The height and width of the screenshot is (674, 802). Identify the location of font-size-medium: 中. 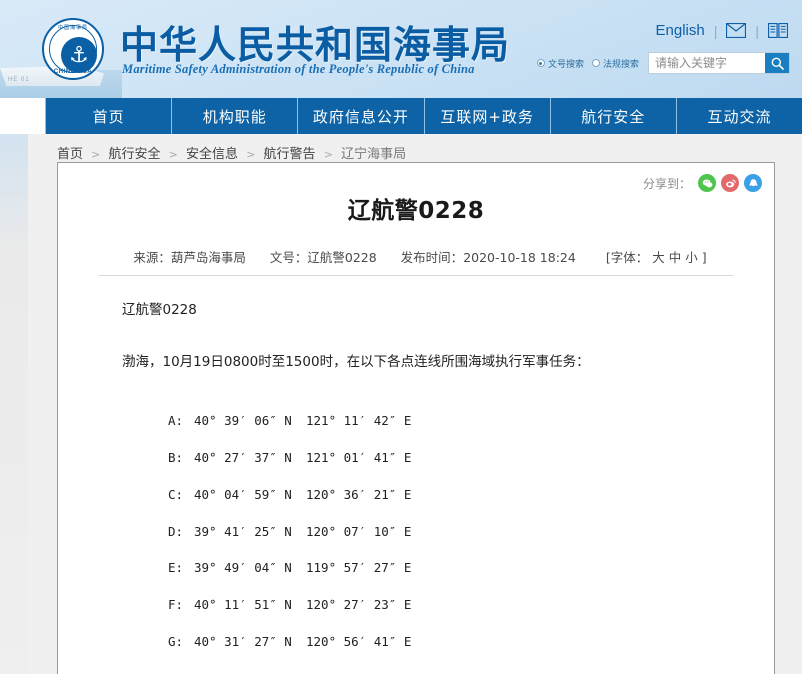
(675, 257).